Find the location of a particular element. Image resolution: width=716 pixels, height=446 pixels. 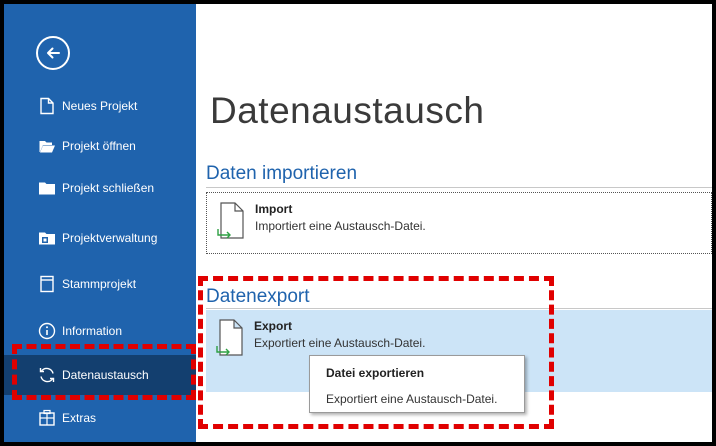

extras-icon is located at coordinates (47, 417).